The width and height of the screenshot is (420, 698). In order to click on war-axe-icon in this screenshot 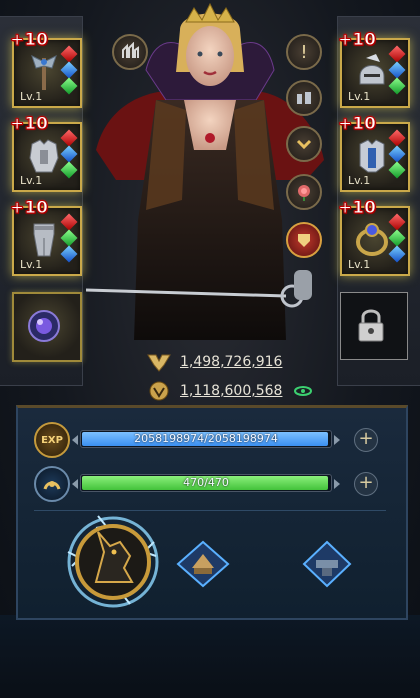, I will do `click(44, 72)`.